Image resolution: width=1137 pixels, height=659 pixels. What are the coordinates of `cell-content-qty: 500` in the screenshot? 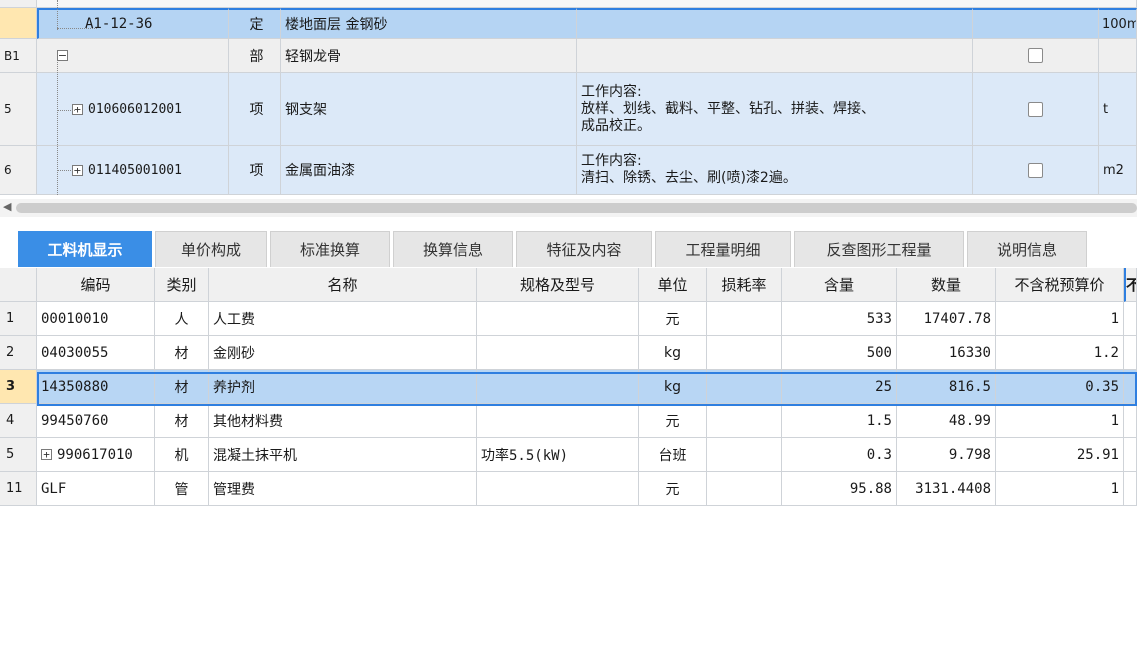 It's located at (839, 353).